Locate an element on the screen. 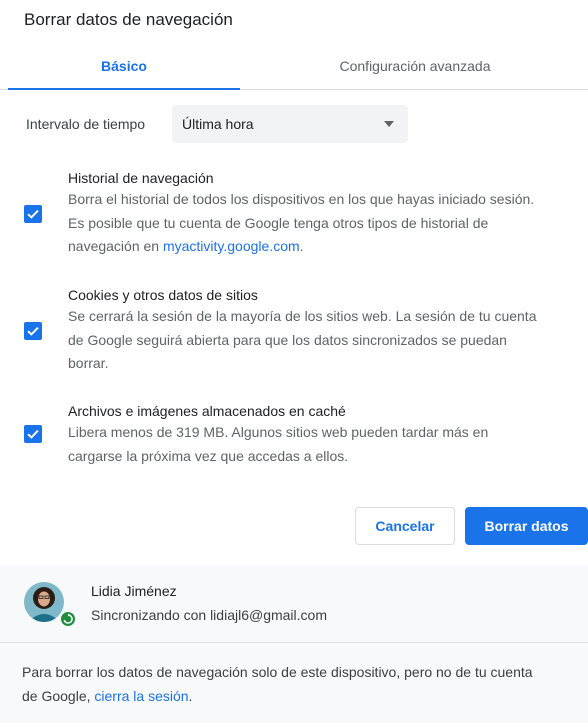 The image size is (588, 723). time-range-row: Intervalo de tiempo Última hora is located at coordinates (219, 124).